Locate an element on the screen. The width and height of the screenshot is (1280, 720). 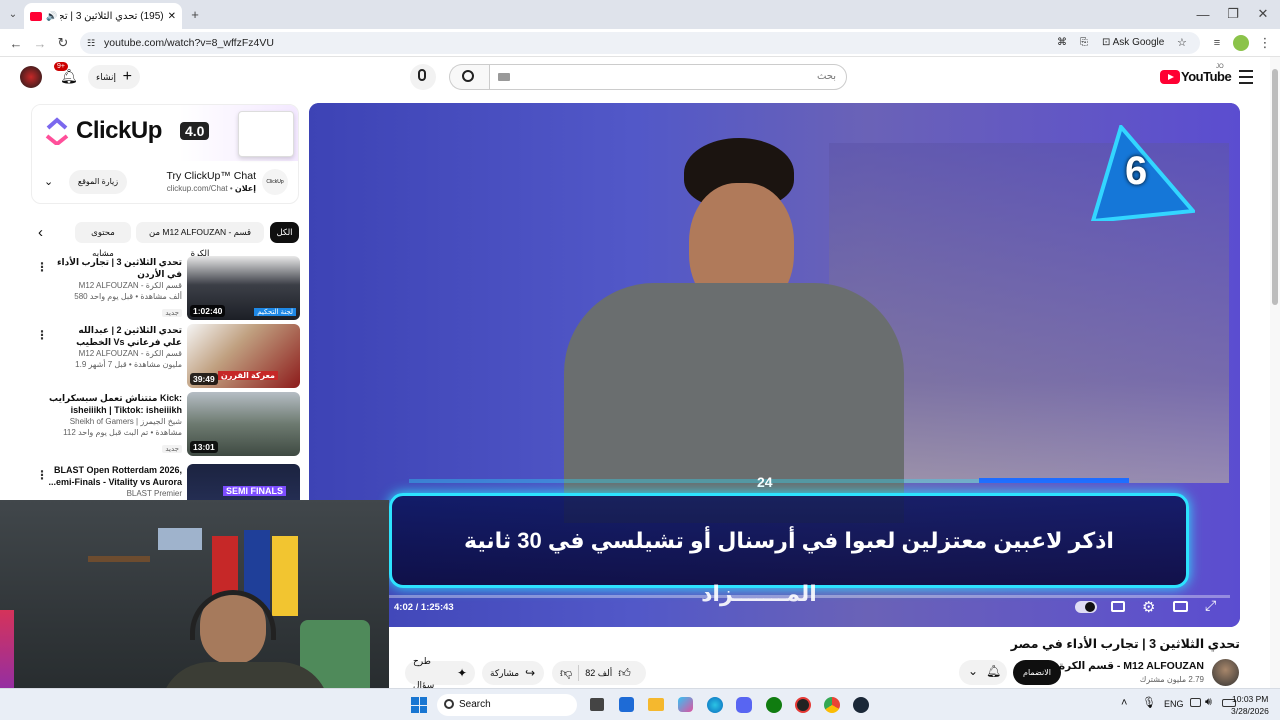
bookmark-star-icon: ☆ is located at coordinates (1182, 43).